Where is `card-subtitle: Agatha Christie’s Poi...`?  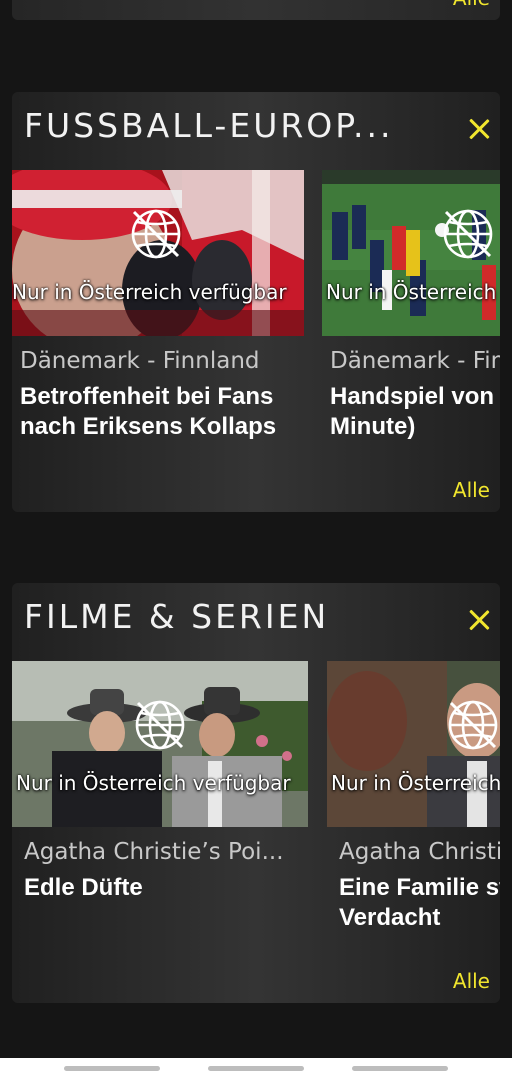 card-subtitle: Agatha Christie’s Poi... is located at coordinates (154, 852).